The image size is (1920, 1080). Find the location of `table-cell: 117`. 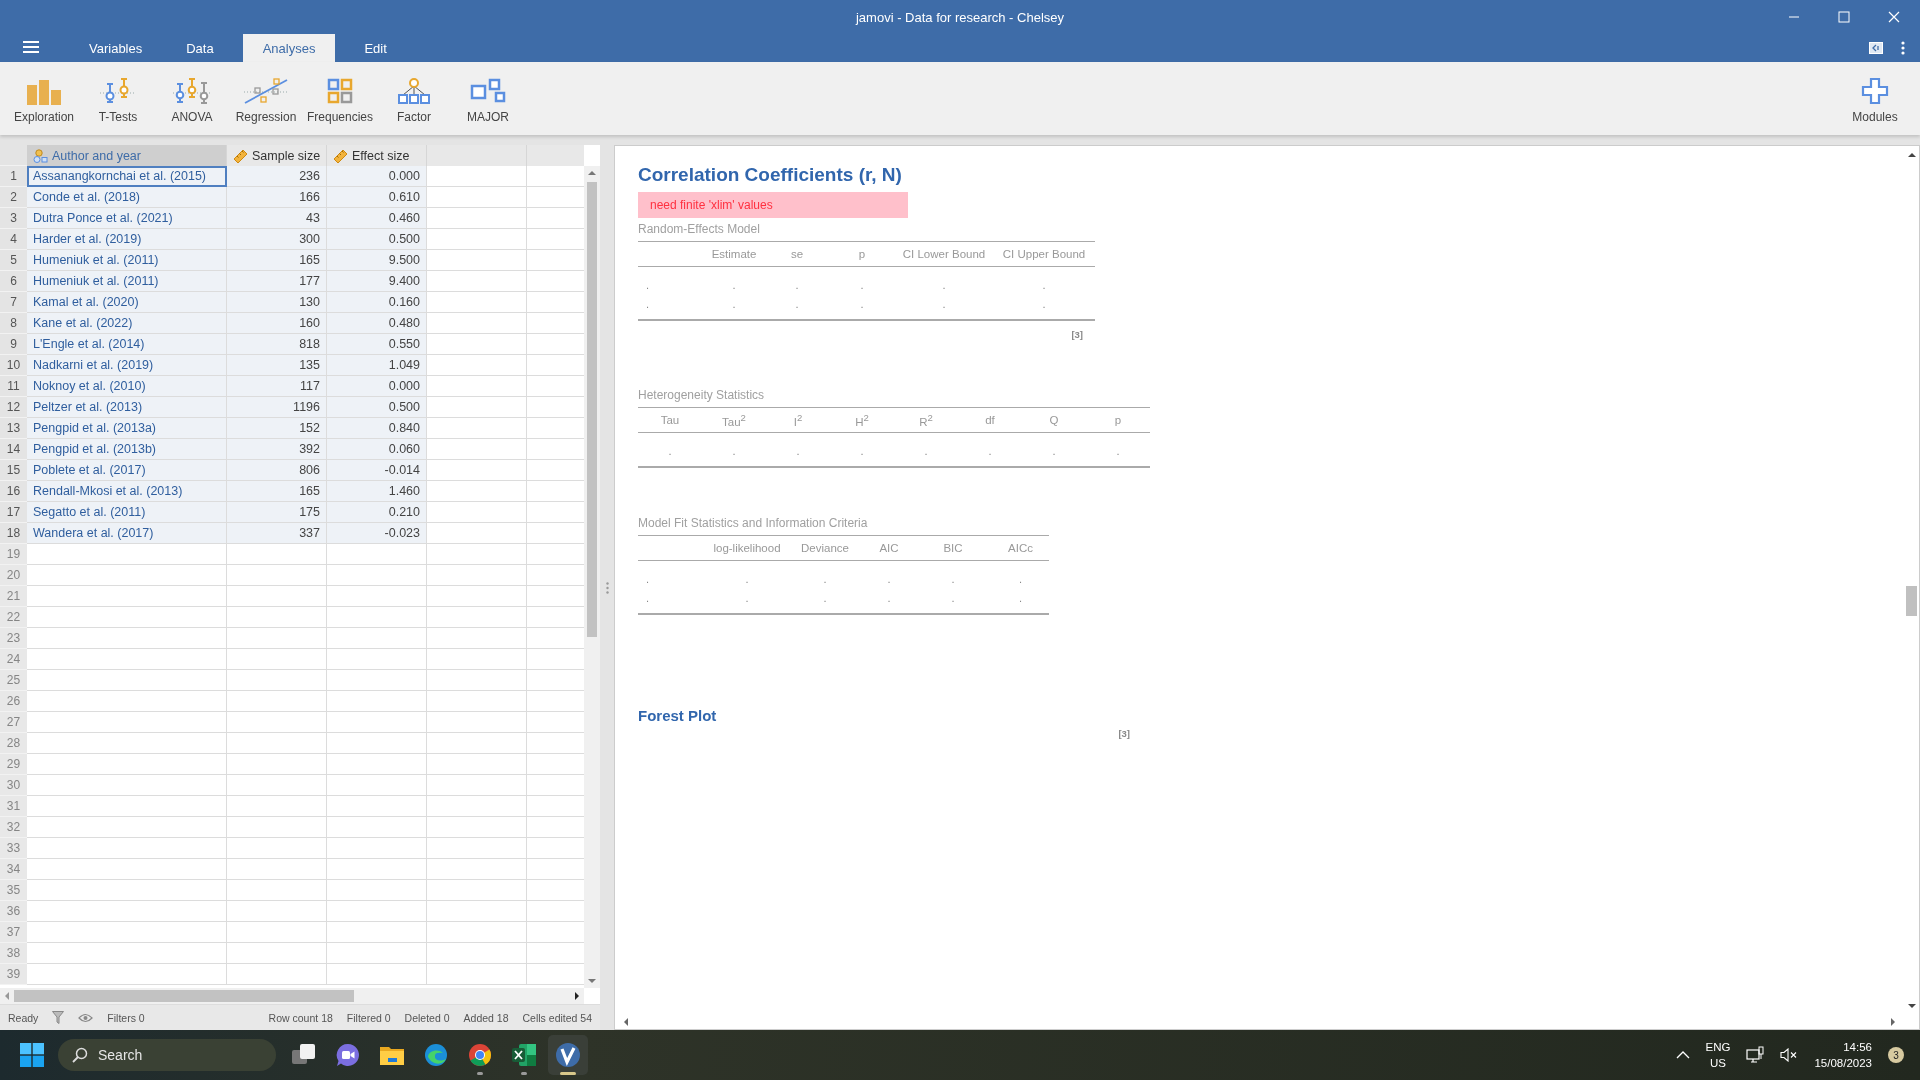

table-cell: 117 is located at coordinates (277, 386).